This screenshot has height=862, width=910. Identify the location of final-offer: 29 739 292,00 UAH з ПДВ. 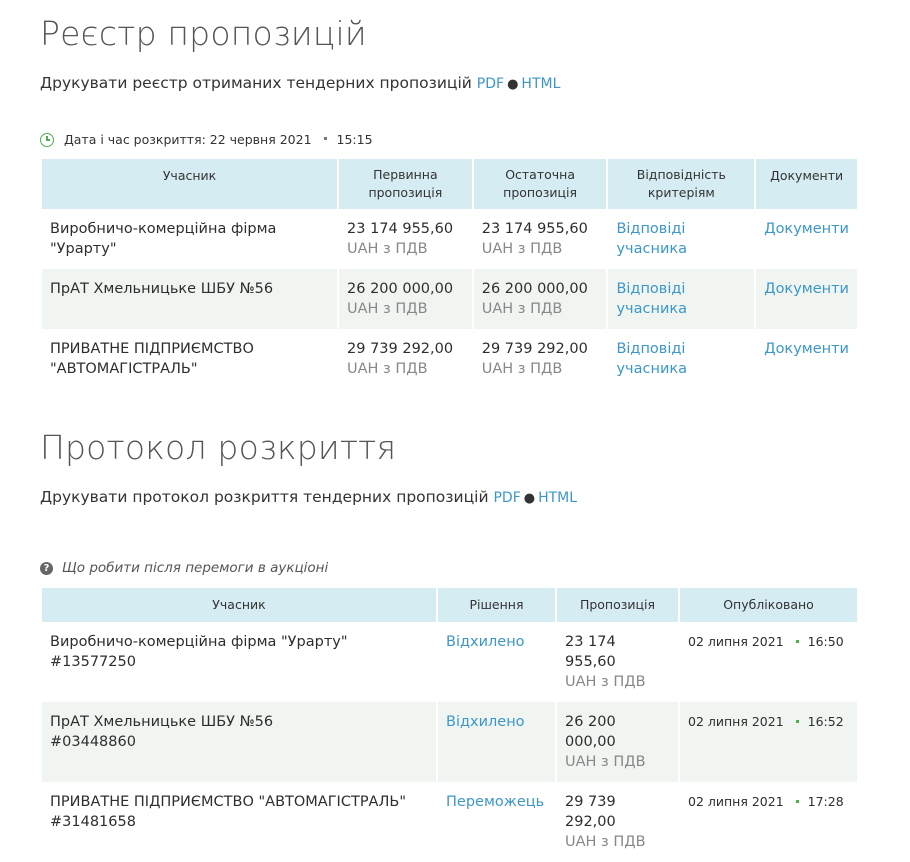
(541, 359).